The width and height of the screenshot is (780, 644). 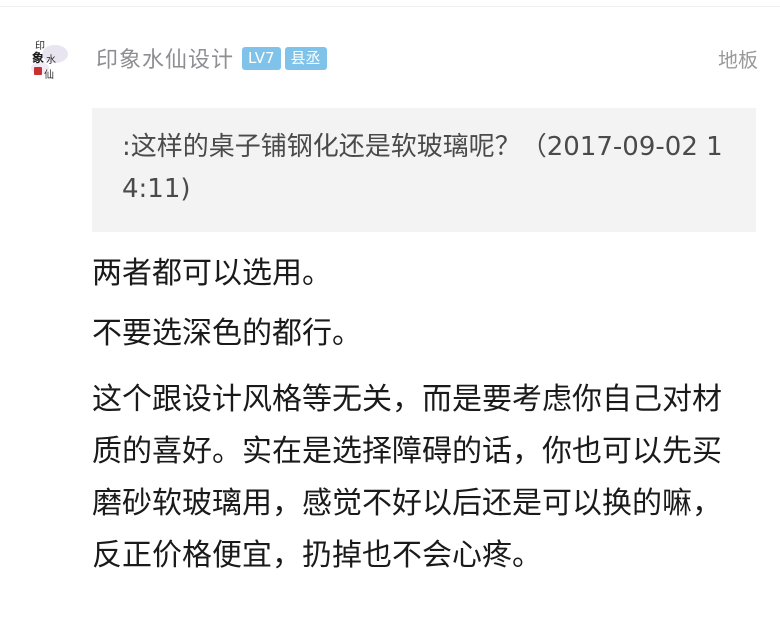 What do you see at coordinates (51, 60) in the screenshot?
I see `avatar-char-3: 水` at bounding box center [51, 60].